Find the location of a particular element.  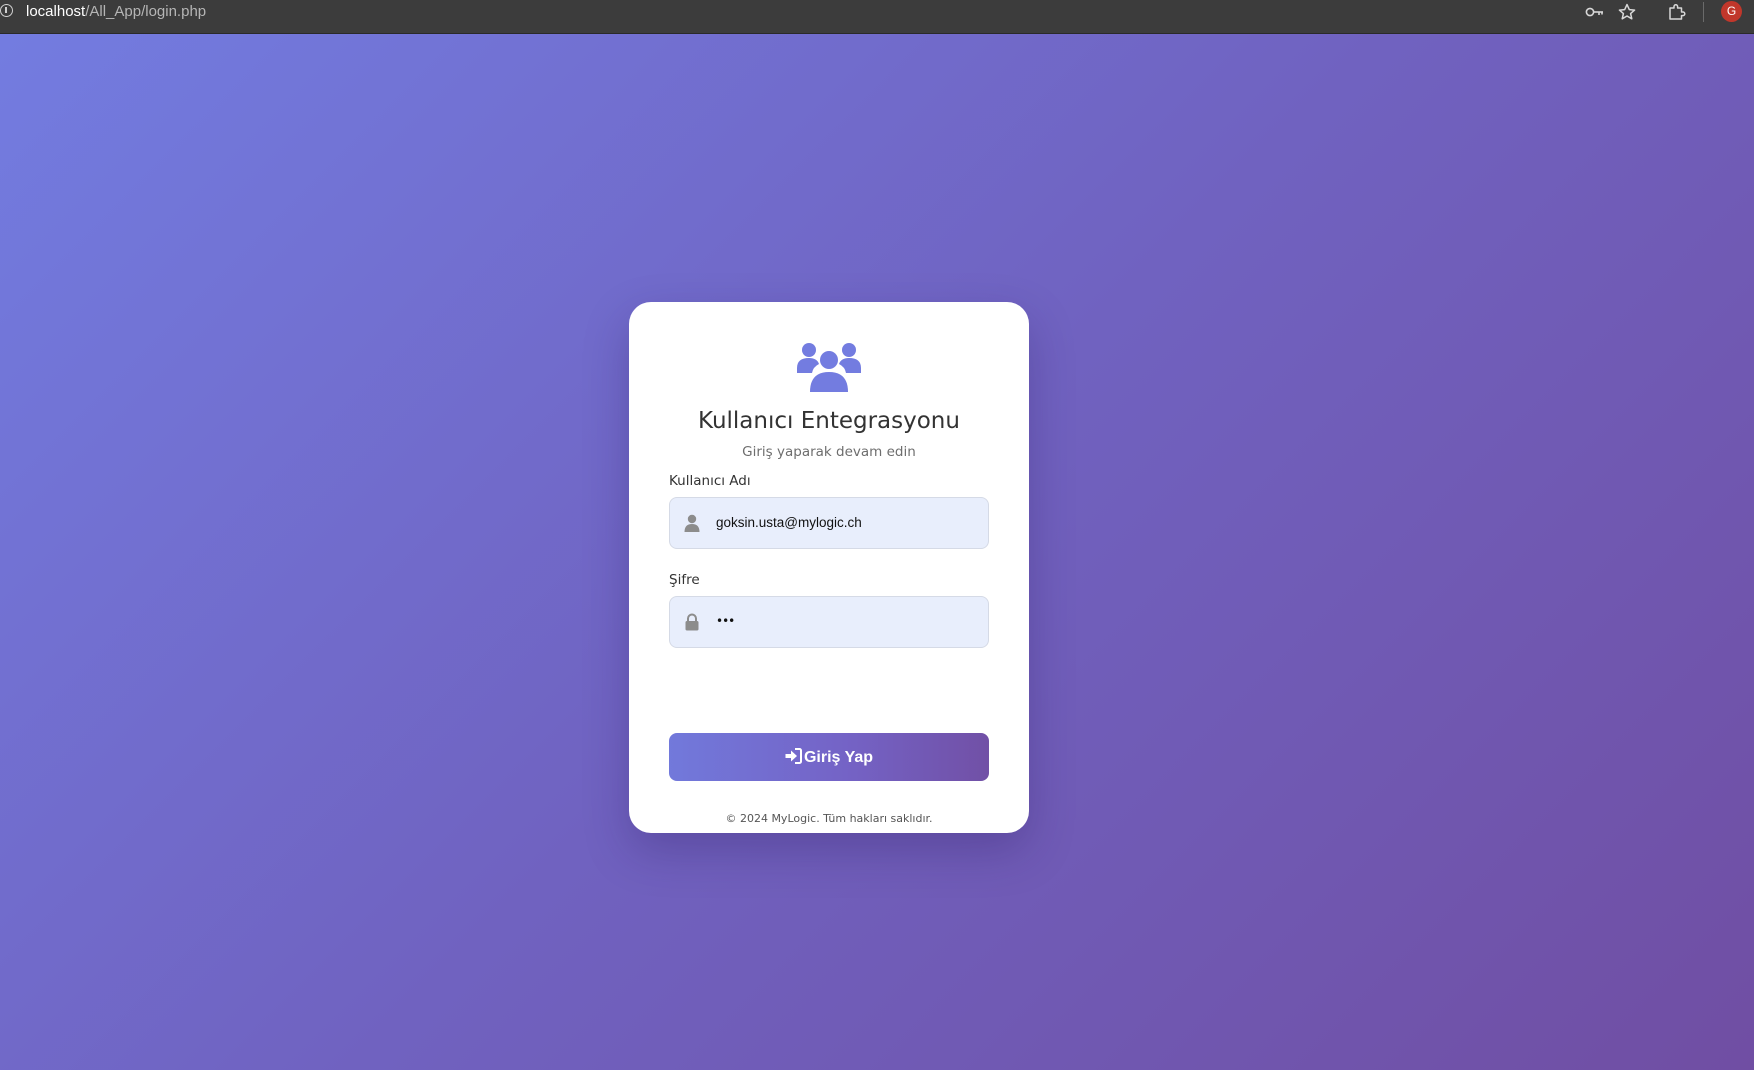

toolbar-divider is located at coordinates (1703, 12).